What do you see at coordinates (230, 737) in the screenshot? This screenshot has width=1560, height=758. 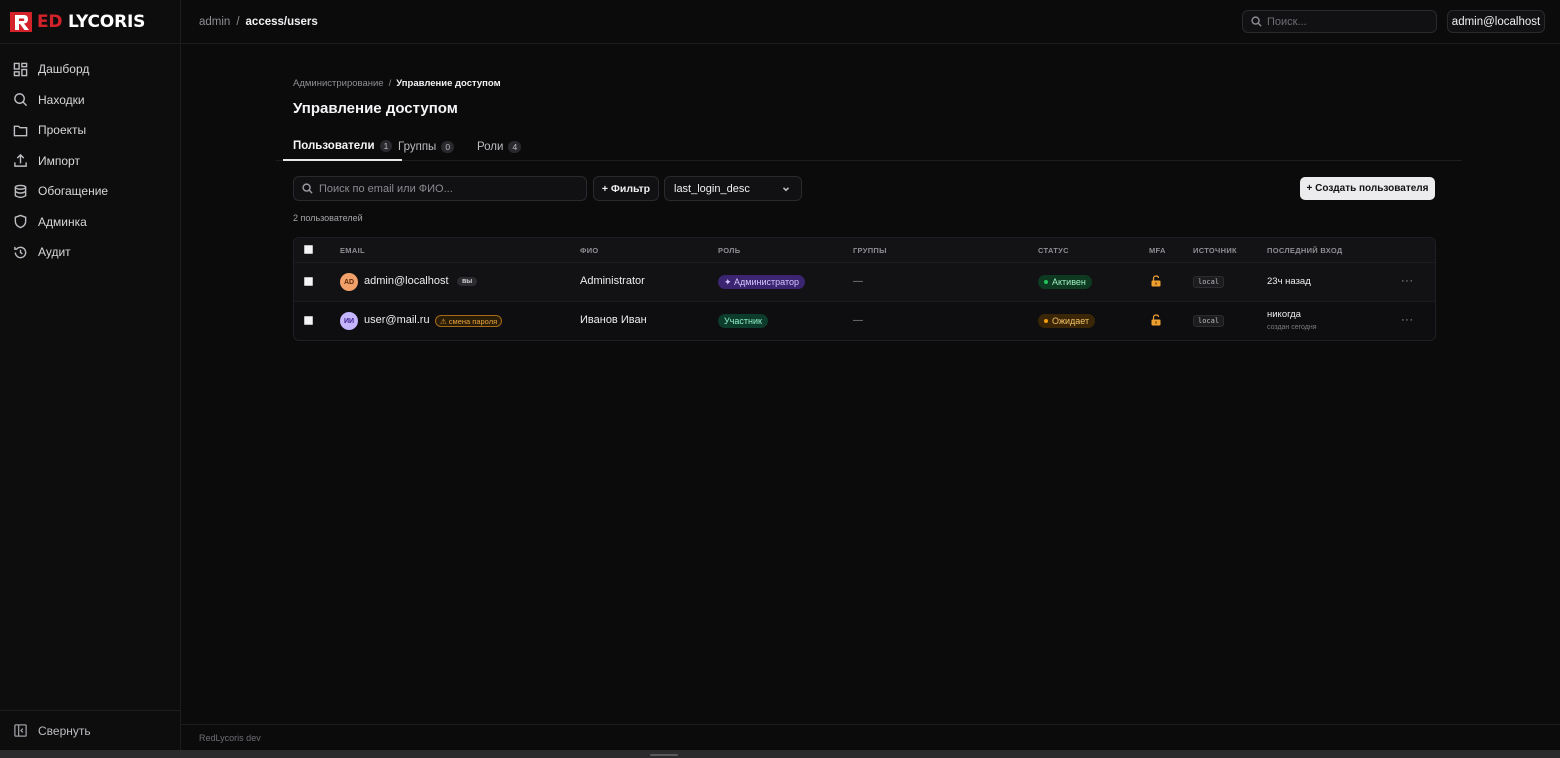 I see `footer-text: RedLycoris dev` at bounding box center [230, 737].